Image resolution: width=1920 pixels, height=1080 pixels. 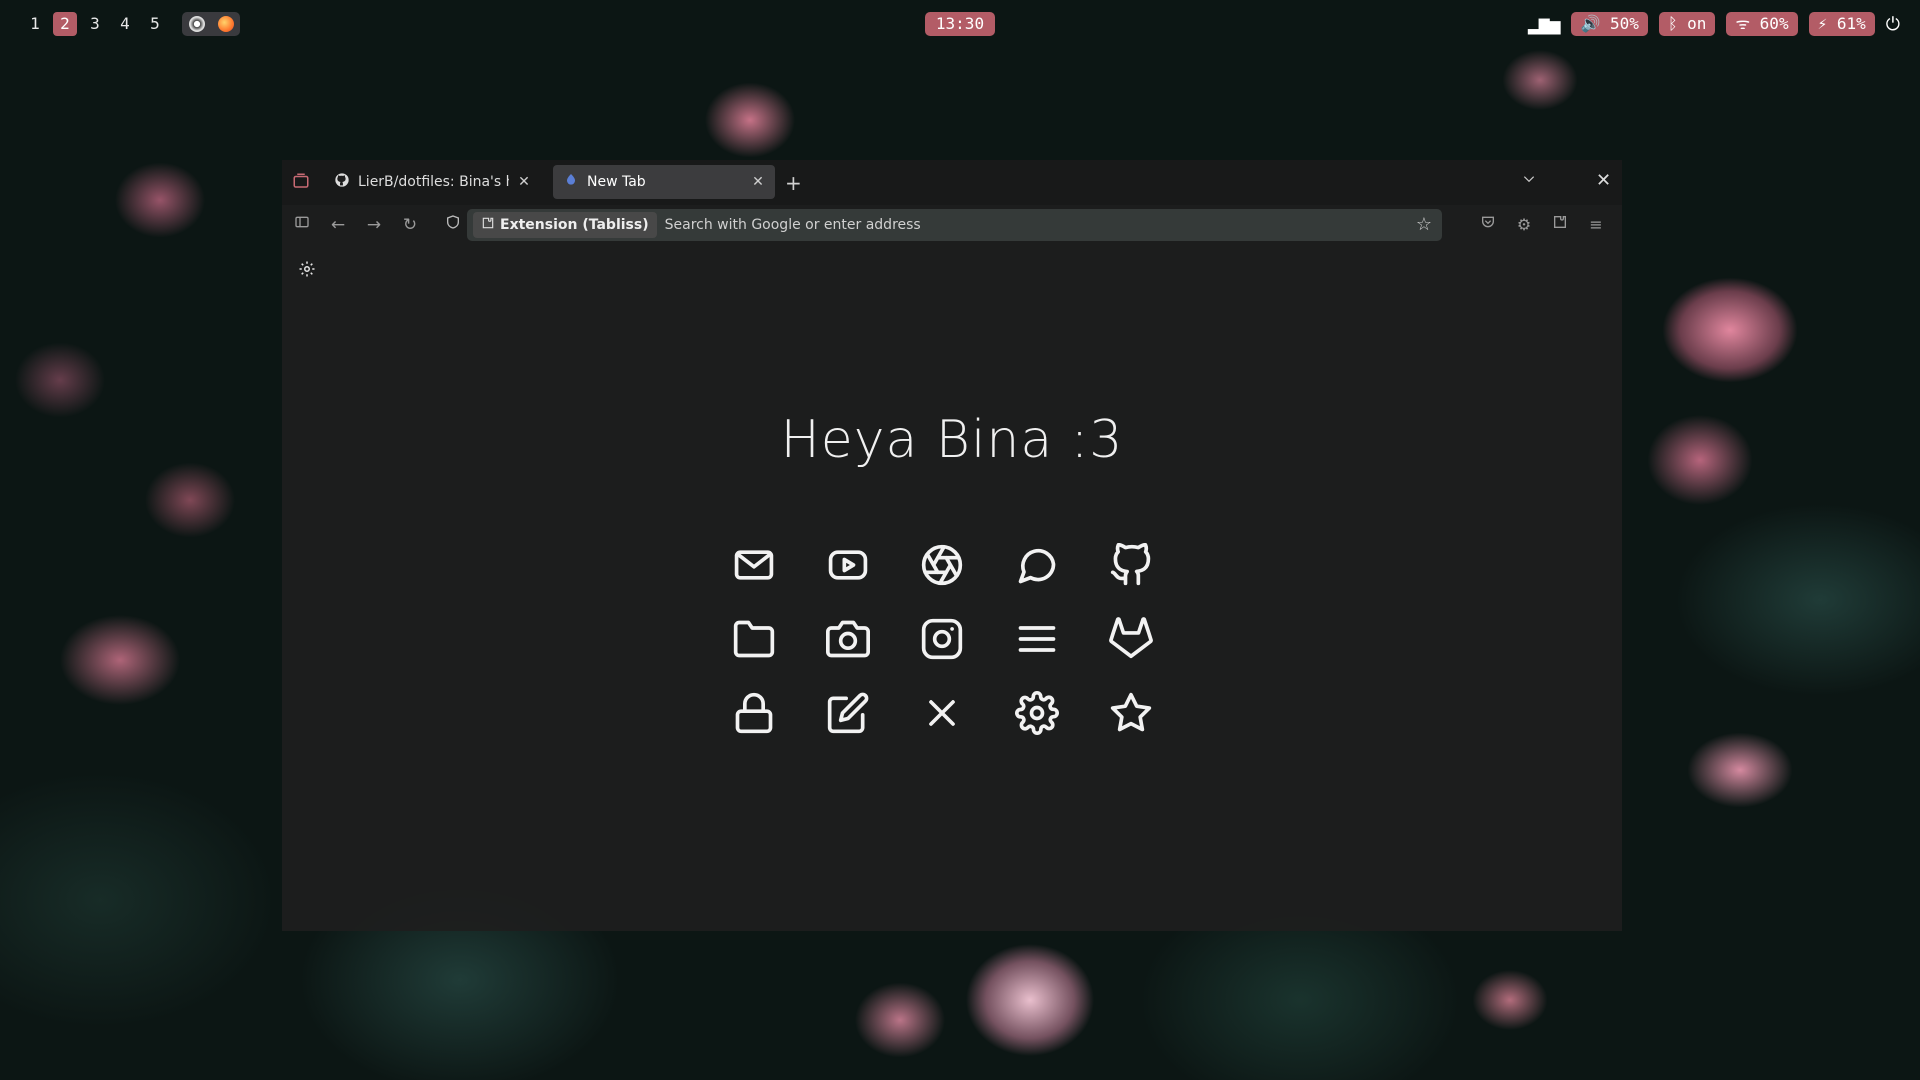 I want to click on workspace-5: 5, so click(x=155, y=24).